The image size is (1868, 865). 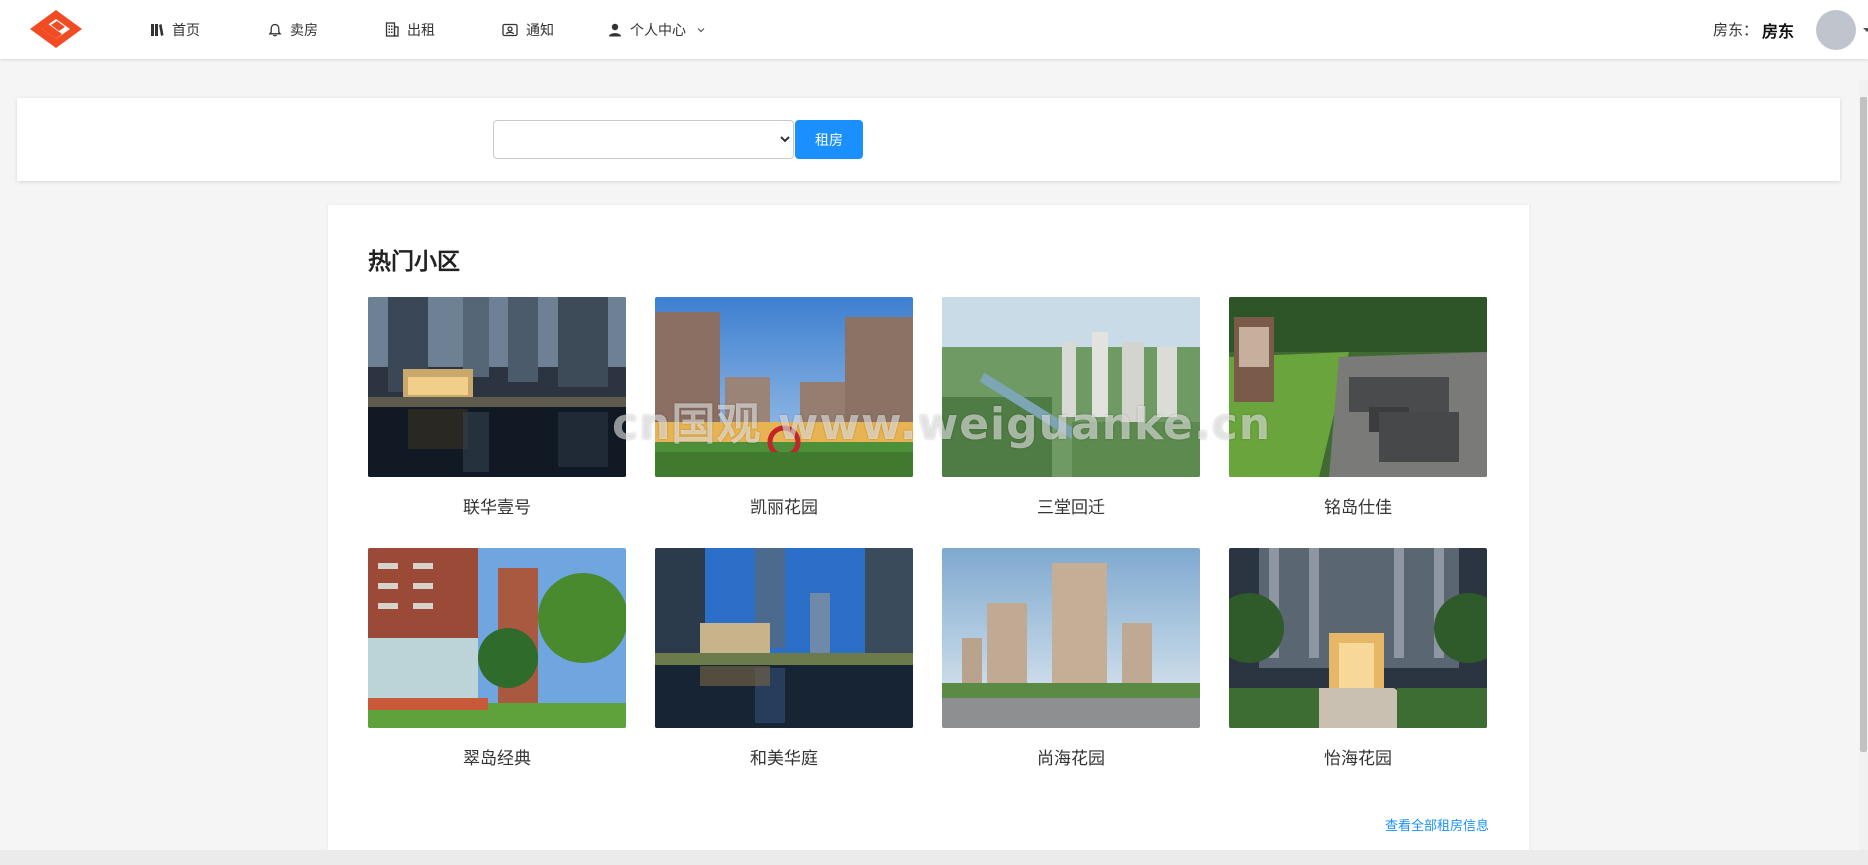 I want to click on nav-item-rent: 出租, so click(x=410, y=30).